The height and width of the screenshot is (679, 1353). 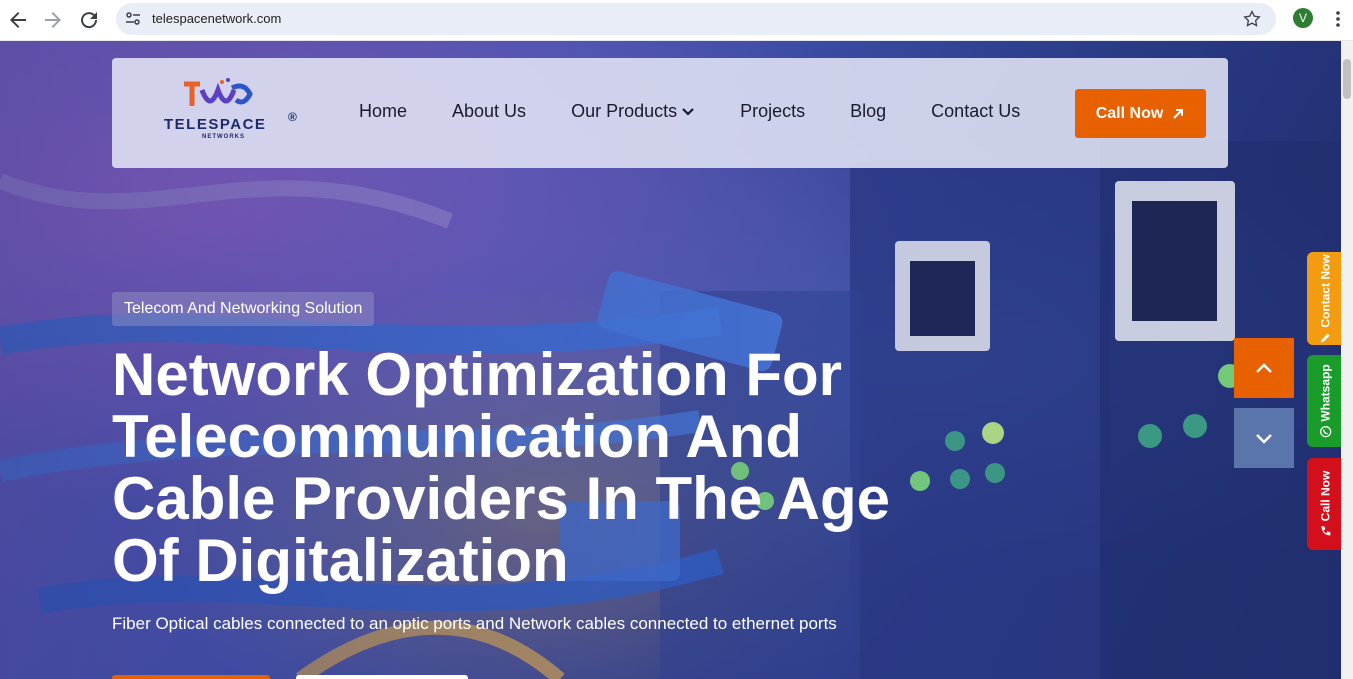 What do you see at coordinates (218, 92) in the screenshot?
I see `logo-mark-icon` at bounding box center [218, 92].